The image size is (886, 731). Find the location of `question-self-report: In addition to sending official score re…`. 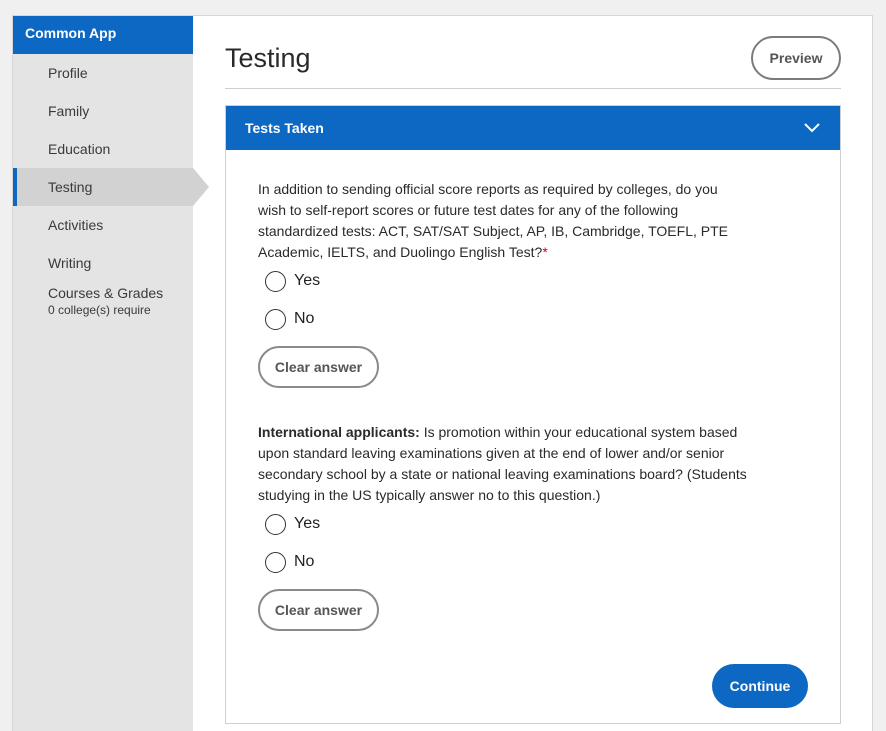

question-self-report: In addition to sending official score re… is located at coordinates (503, 221).